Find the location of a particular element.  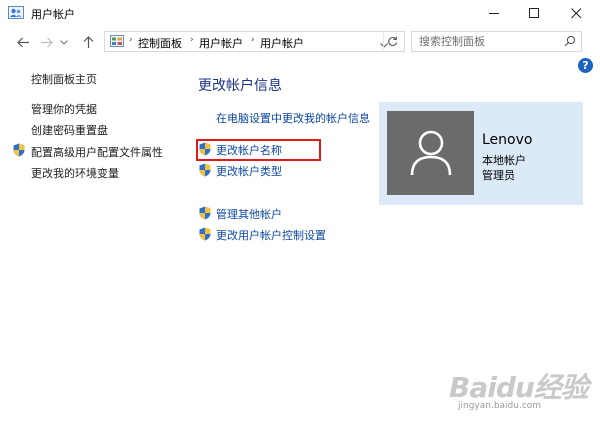

maximize-icon is located at coordinates (533, 13).